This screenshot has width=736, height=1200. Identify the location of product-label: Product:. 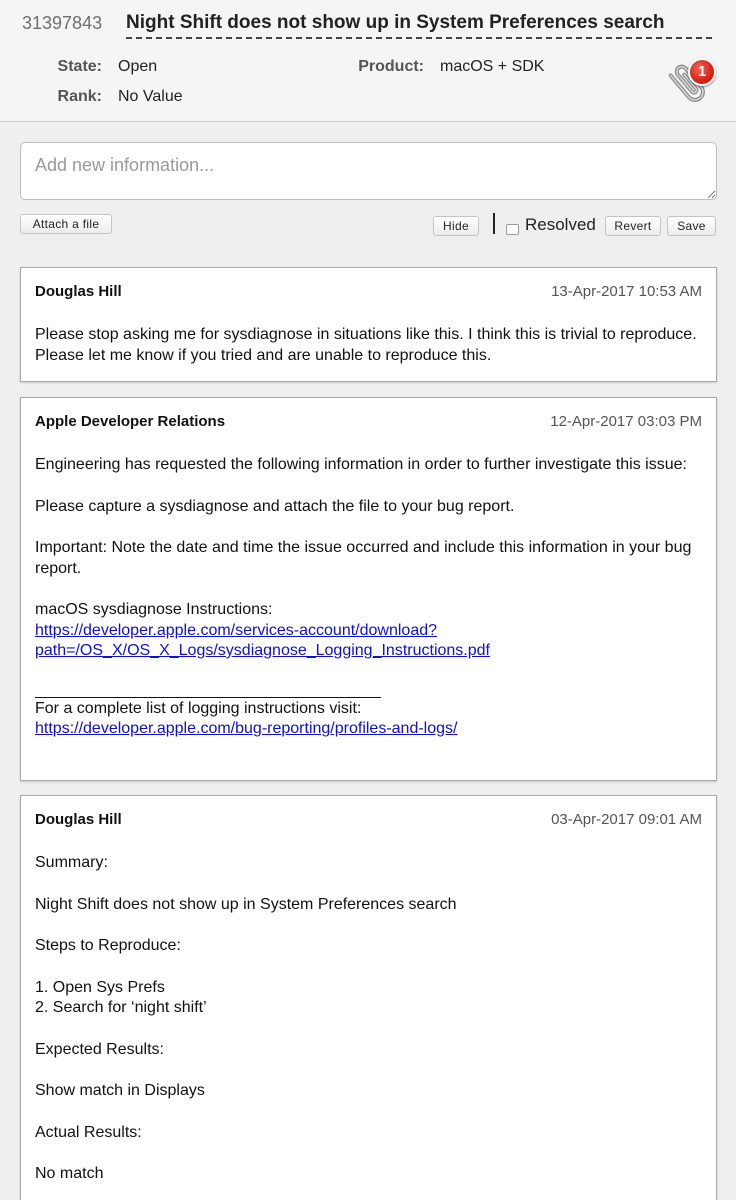
(391, 66).